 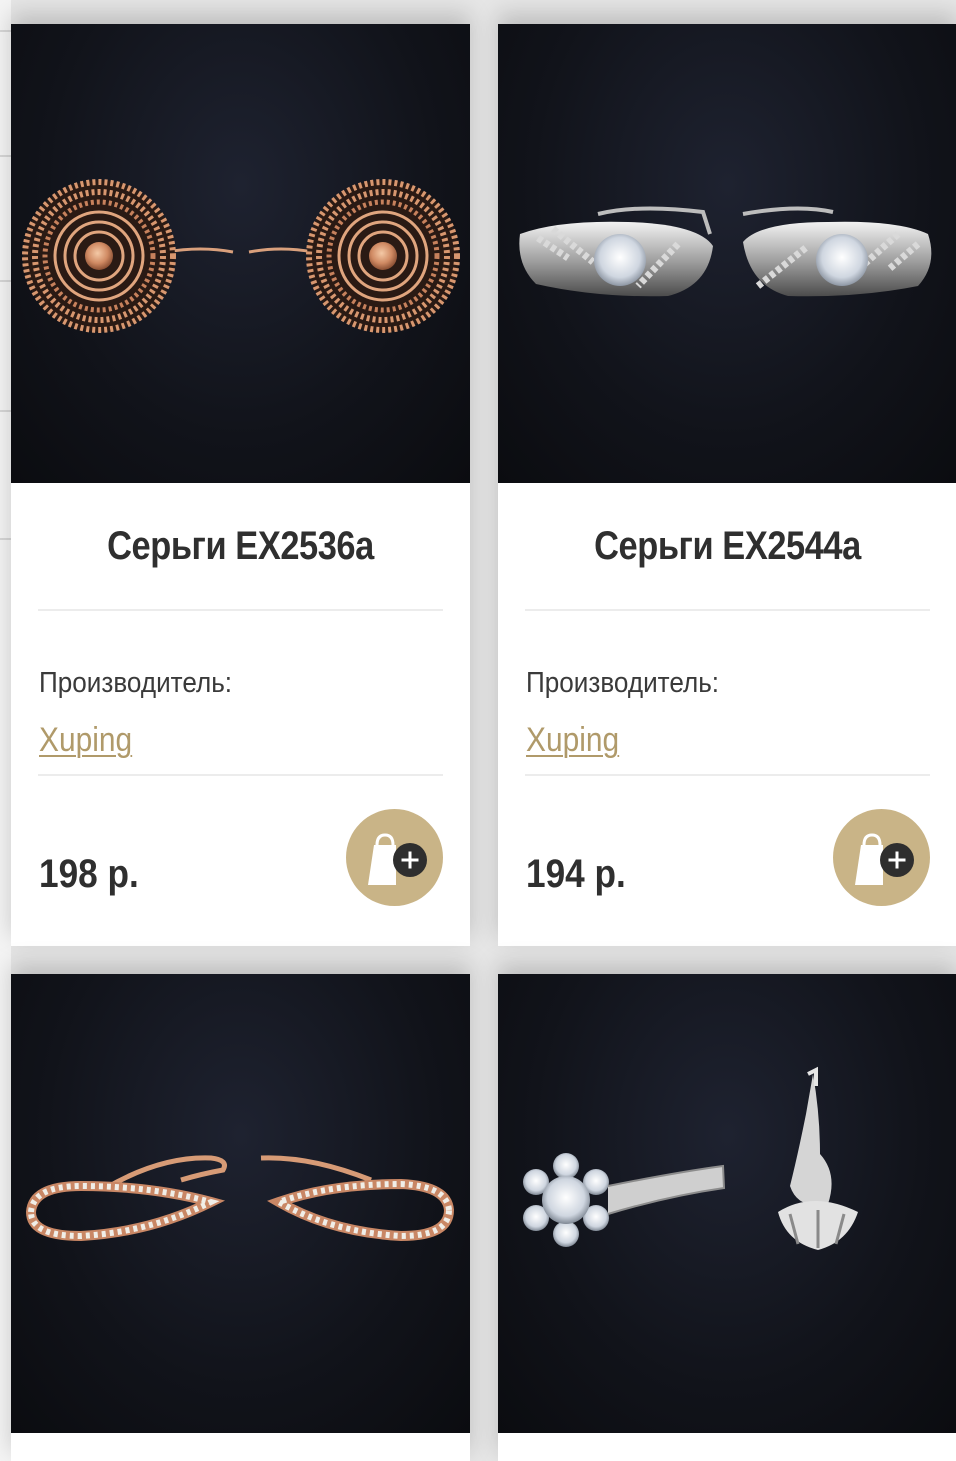 I want to click on product-title: Серьги EX2544a, so click(x=727, y=546).